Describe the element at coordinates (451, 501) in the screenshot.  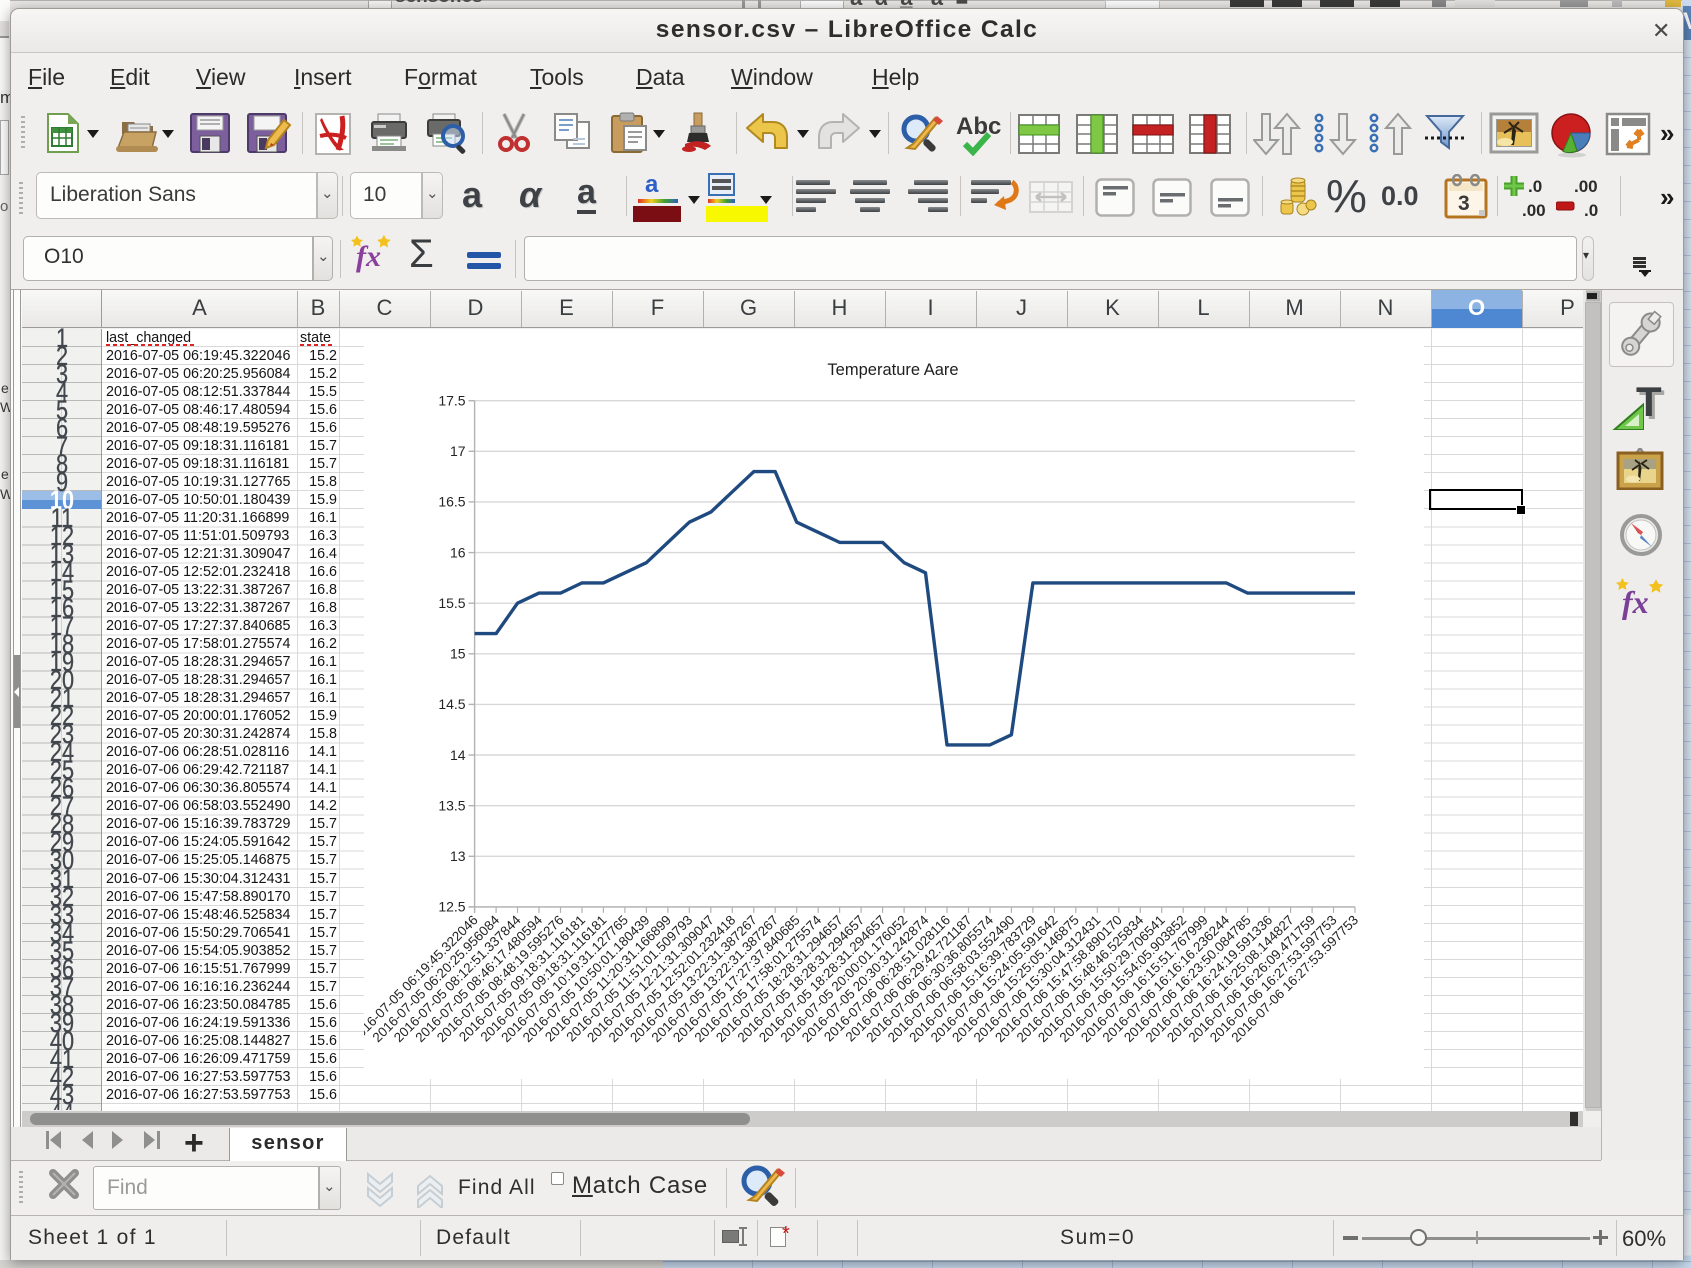
I see `svg-text: 16.5` at that location.